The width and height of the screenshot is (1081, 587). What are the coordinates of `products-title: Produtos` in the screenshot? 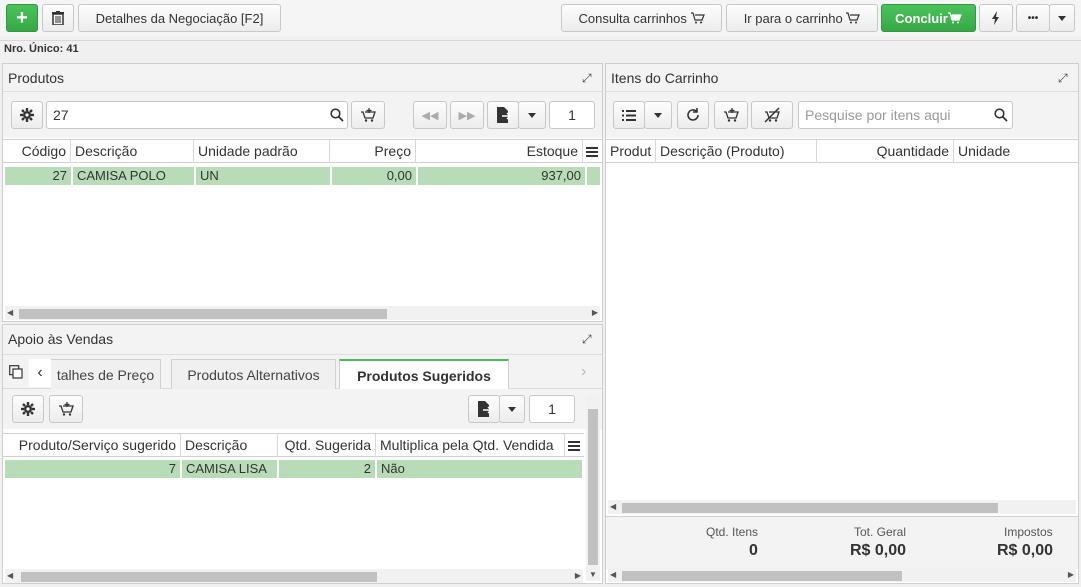 It's located at (302, 78).